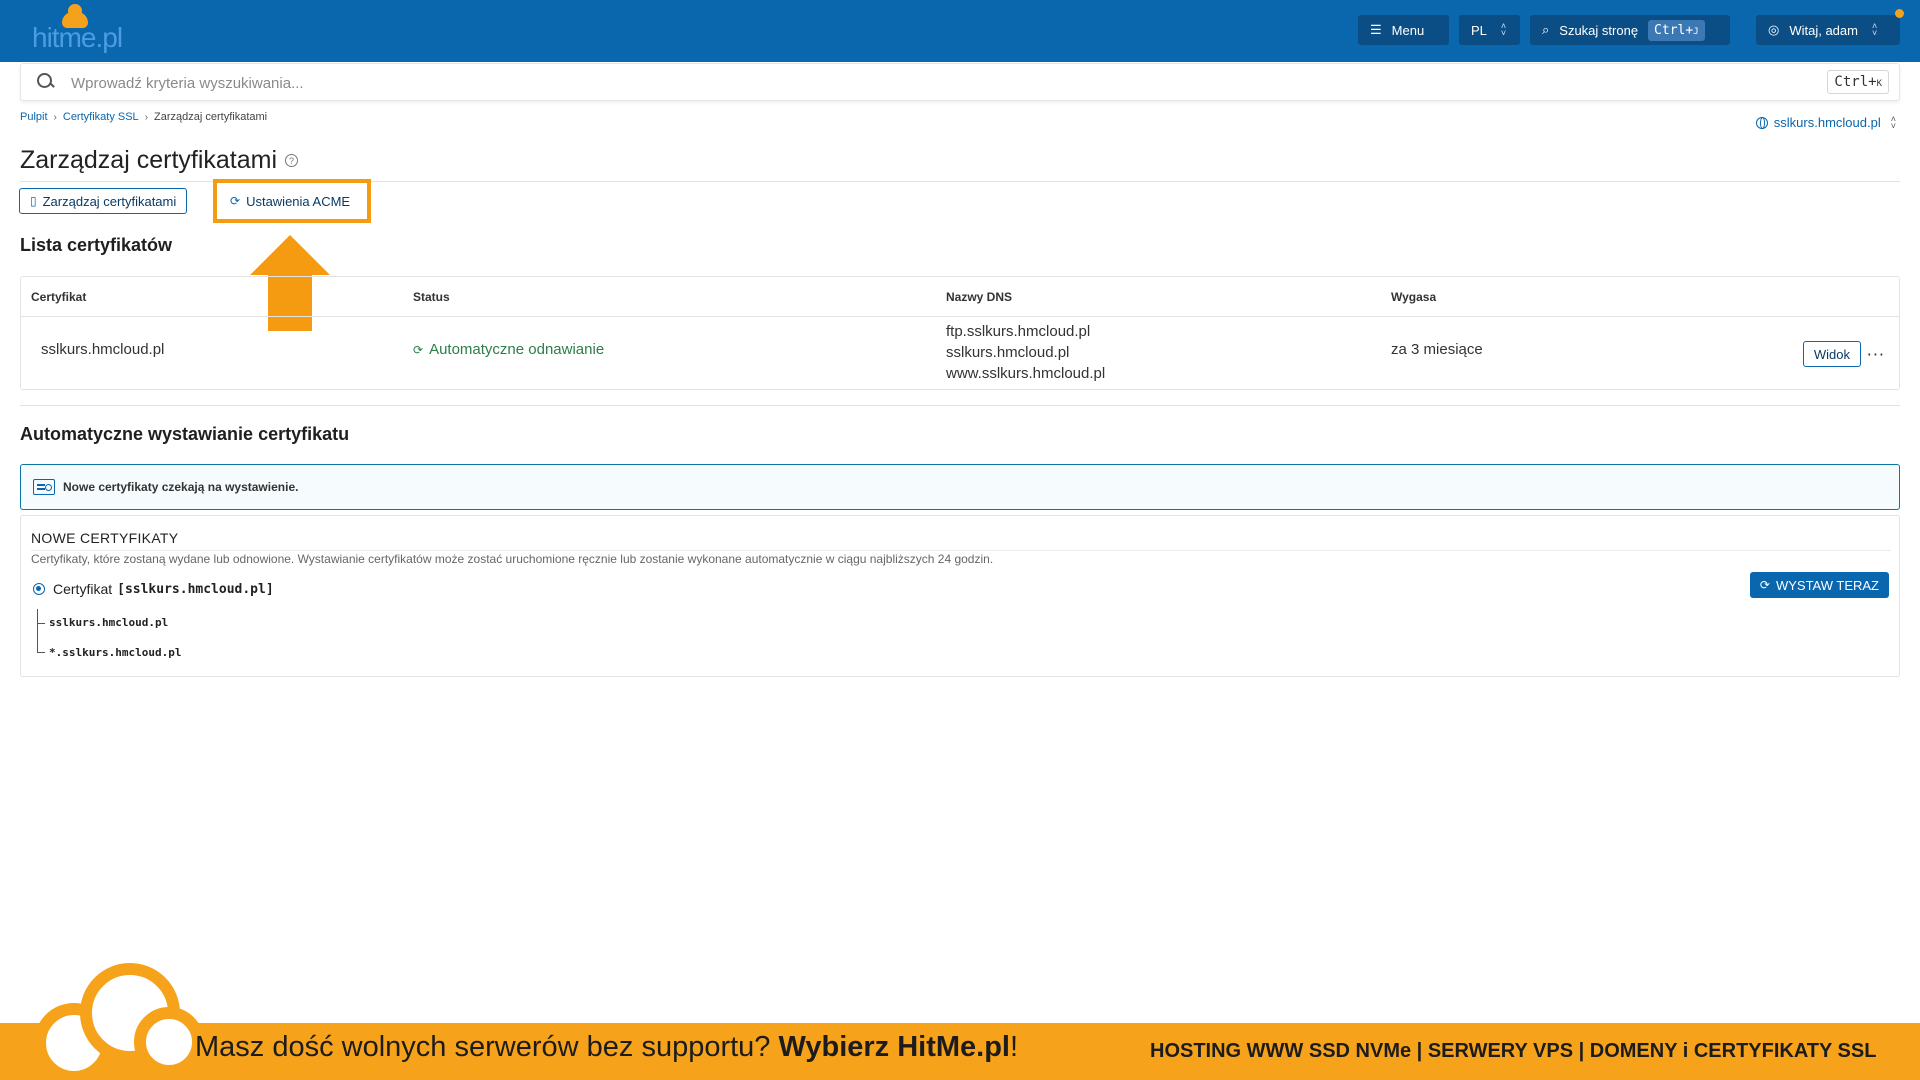  I want to click on notification-dot, so click(1899, 13).